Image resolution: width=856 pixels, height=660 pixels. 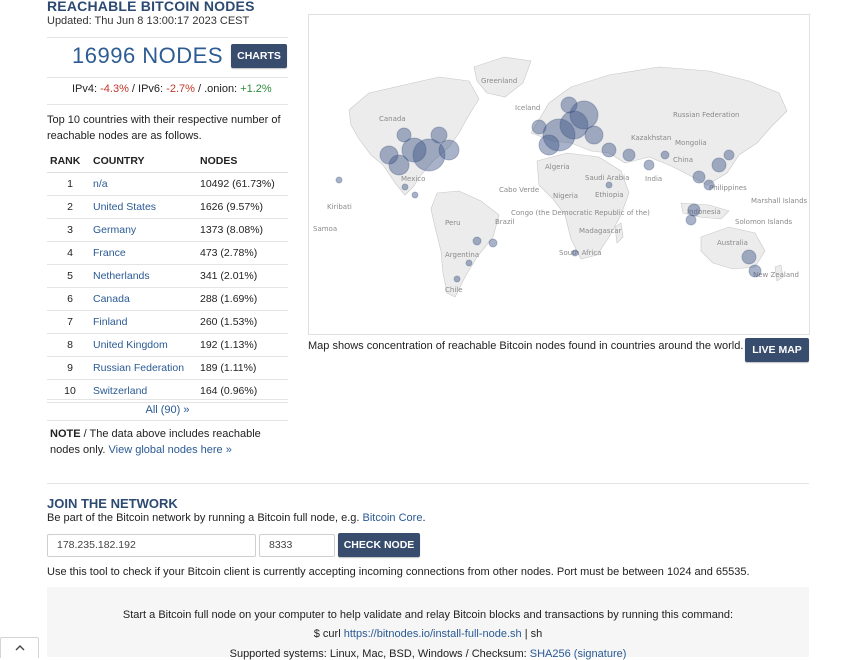 What do you see at coordinates (111, 299) in the screenshot?
I see `country-link: Canada` at bounding box center [111, 299].